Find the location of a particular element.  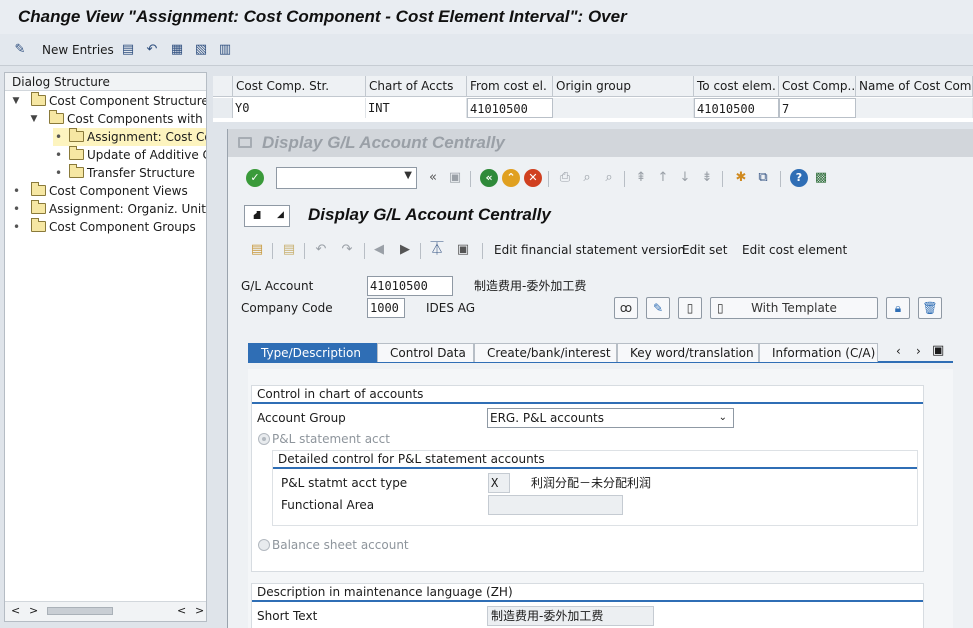

select-block-icon: ▧ is located at coordinates (201, 50).